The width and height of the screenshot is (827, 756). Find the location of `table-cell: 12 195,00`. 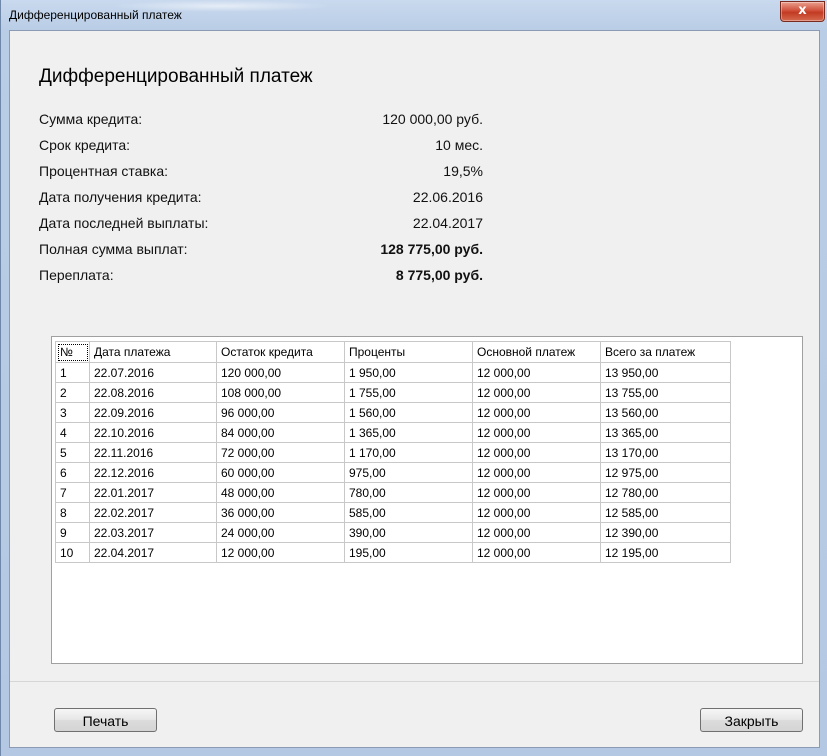

table-cell: 12 195,00 is located at coordinates (665, 552).